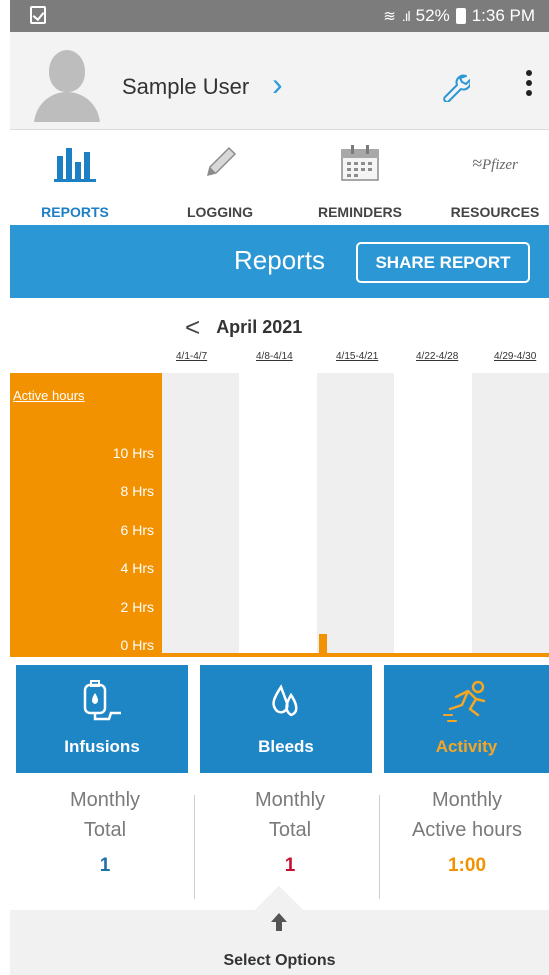  What do you see at coordinates (357, 356) in the screenshot?
I see `week-link: 4/15-4/21` at bounding box center [357, 356].